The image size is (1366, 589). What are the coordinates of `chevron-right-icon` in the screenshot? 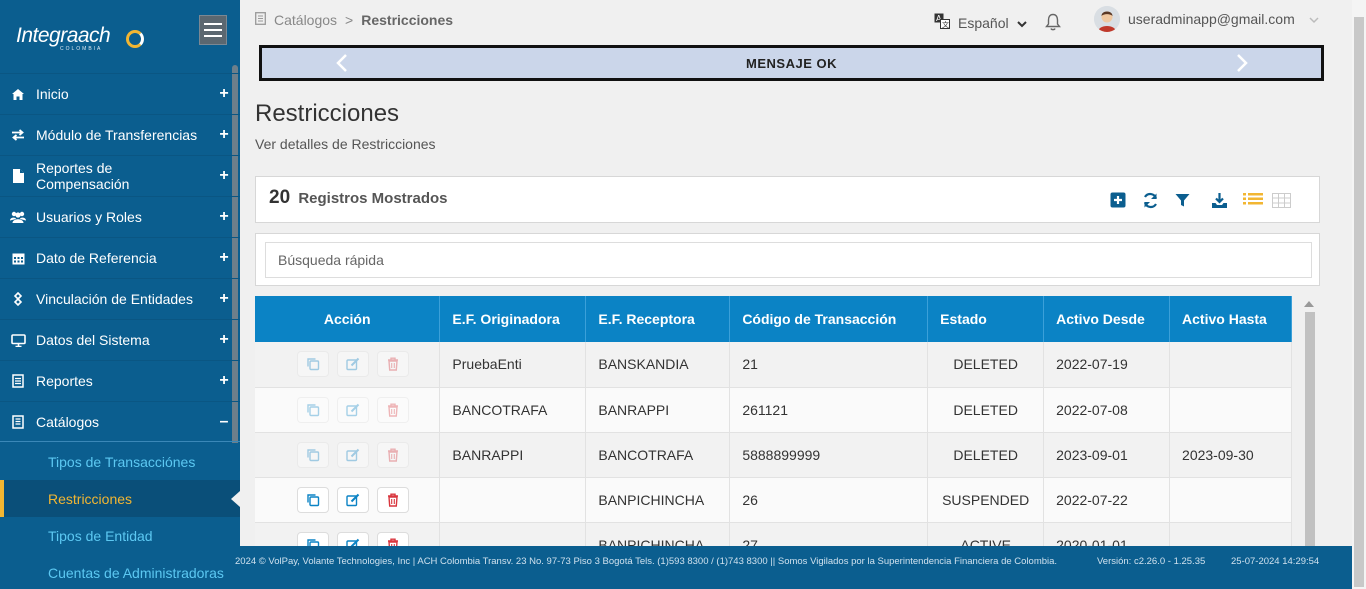 It's located at (1242, 66).